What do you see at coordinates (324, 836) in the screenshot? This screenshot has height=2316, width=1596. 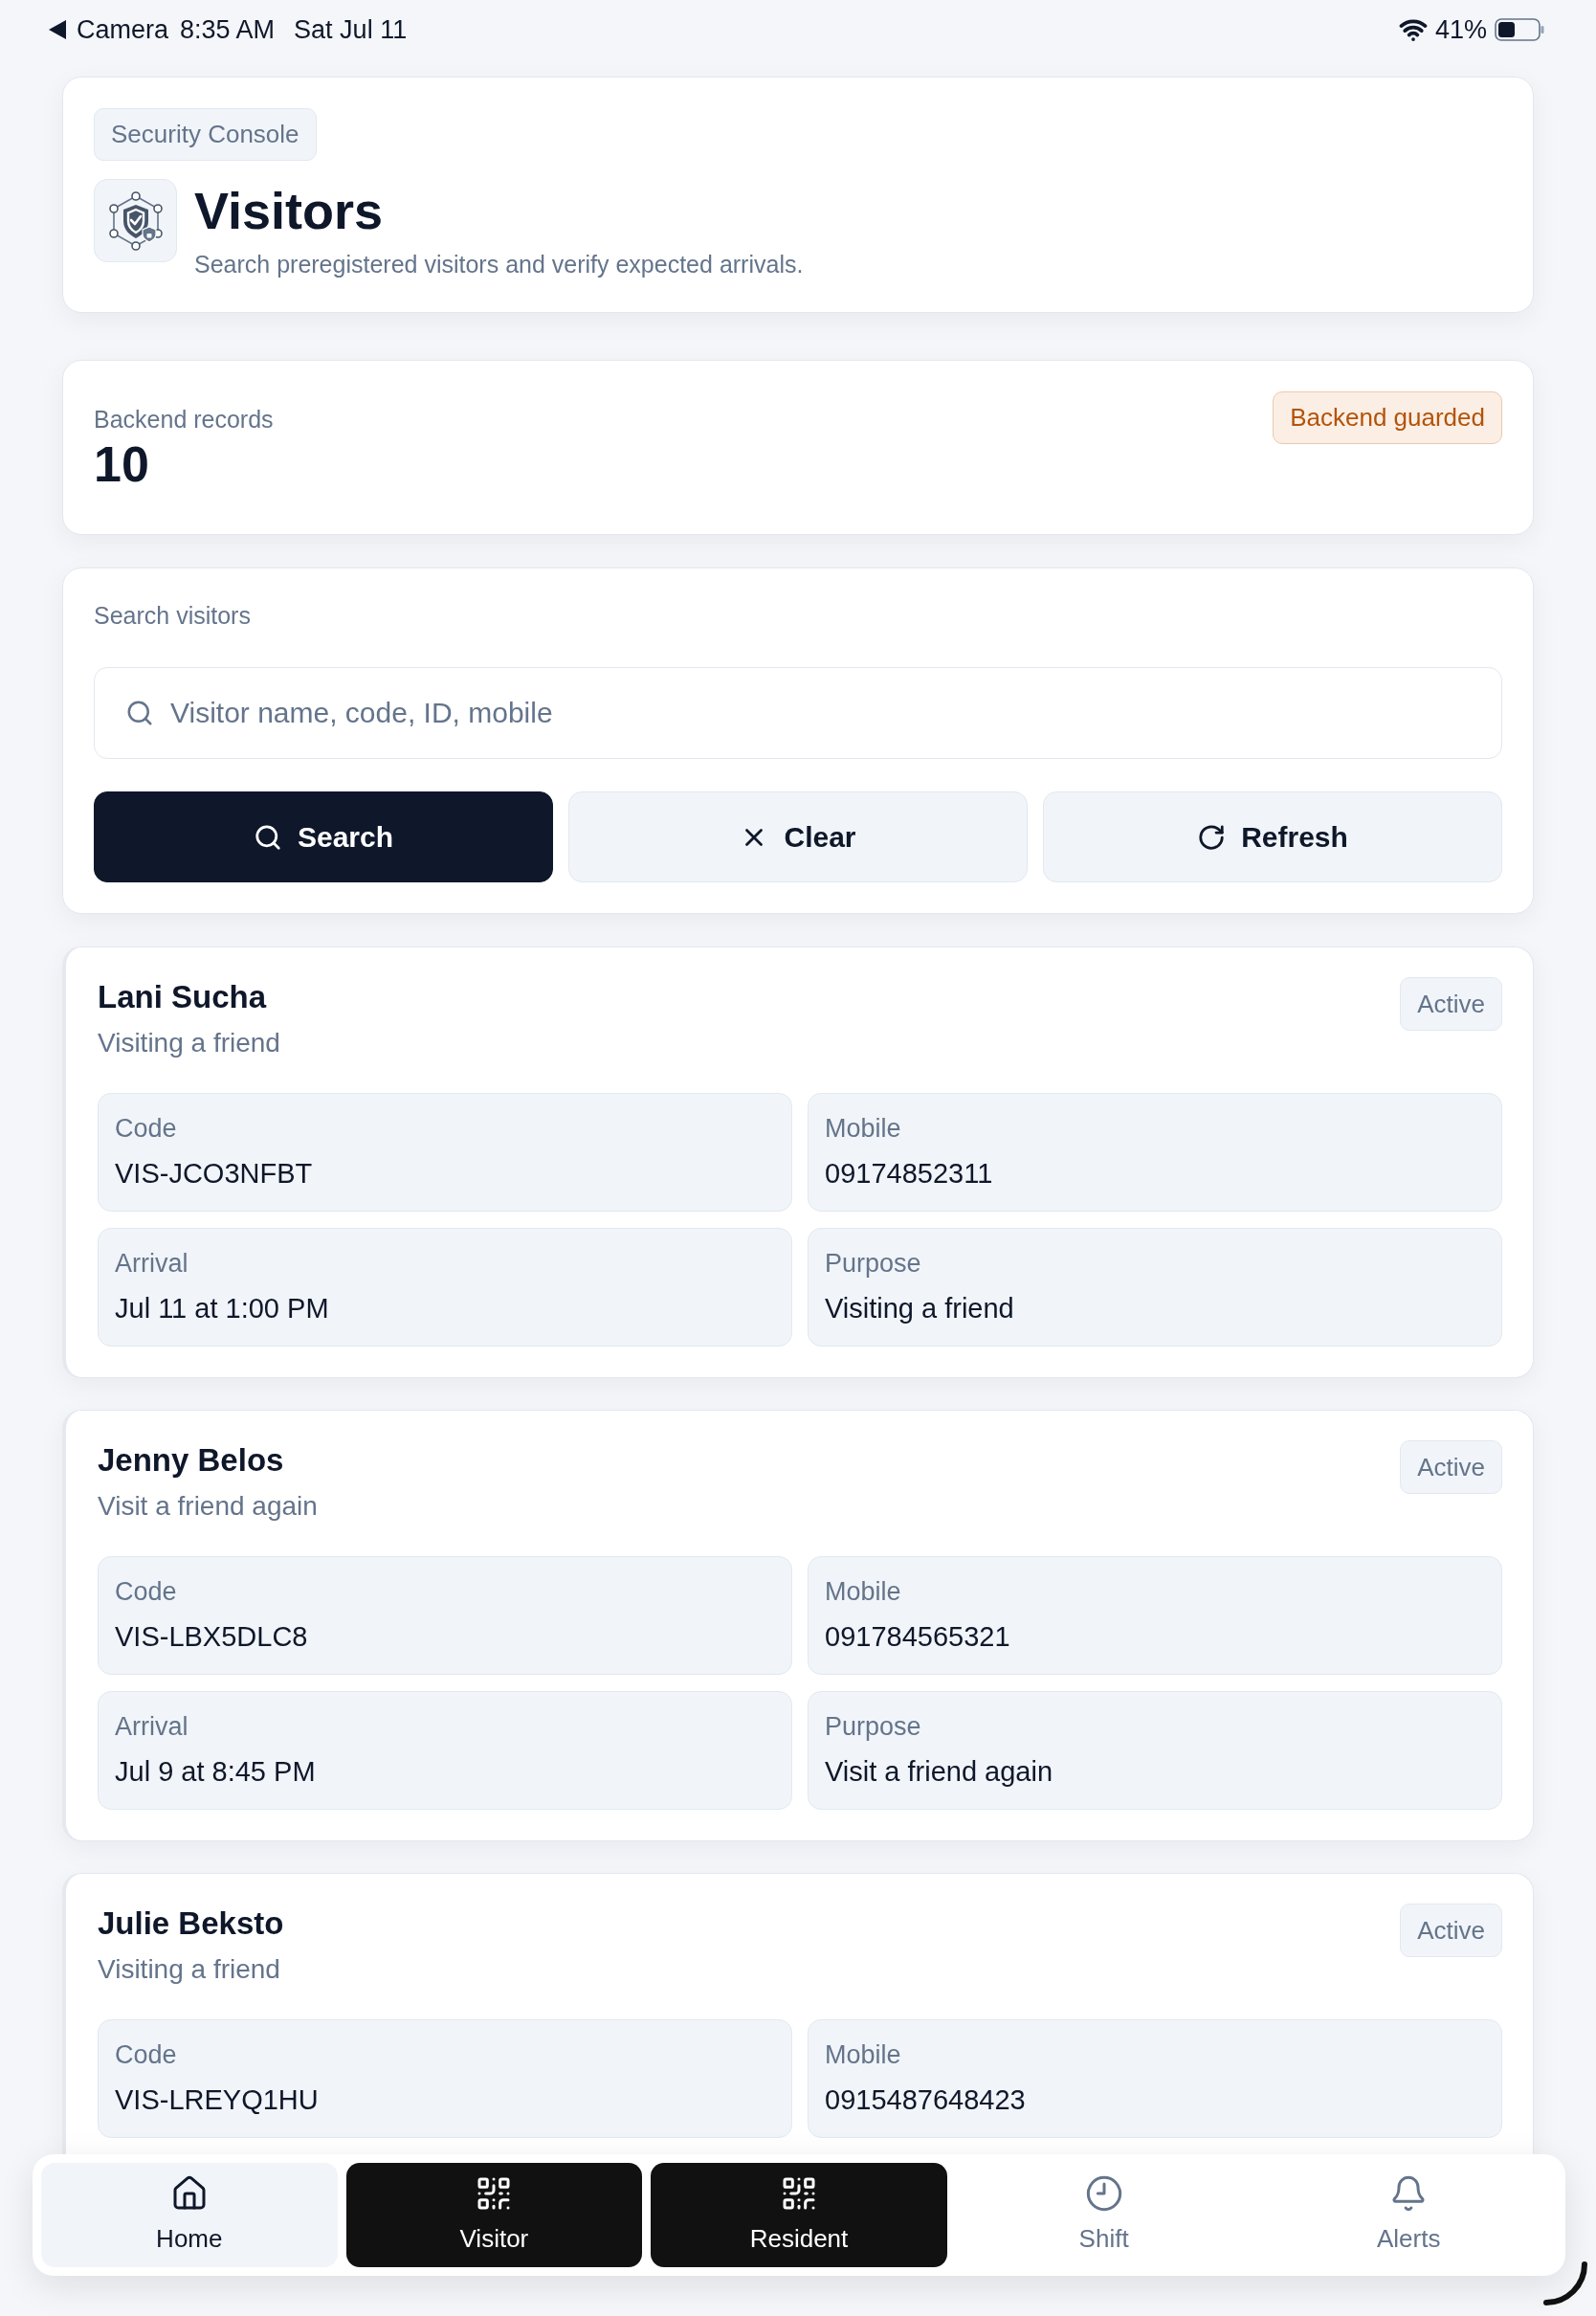 I see `search-button: Search` at bounding box center [324, 836].